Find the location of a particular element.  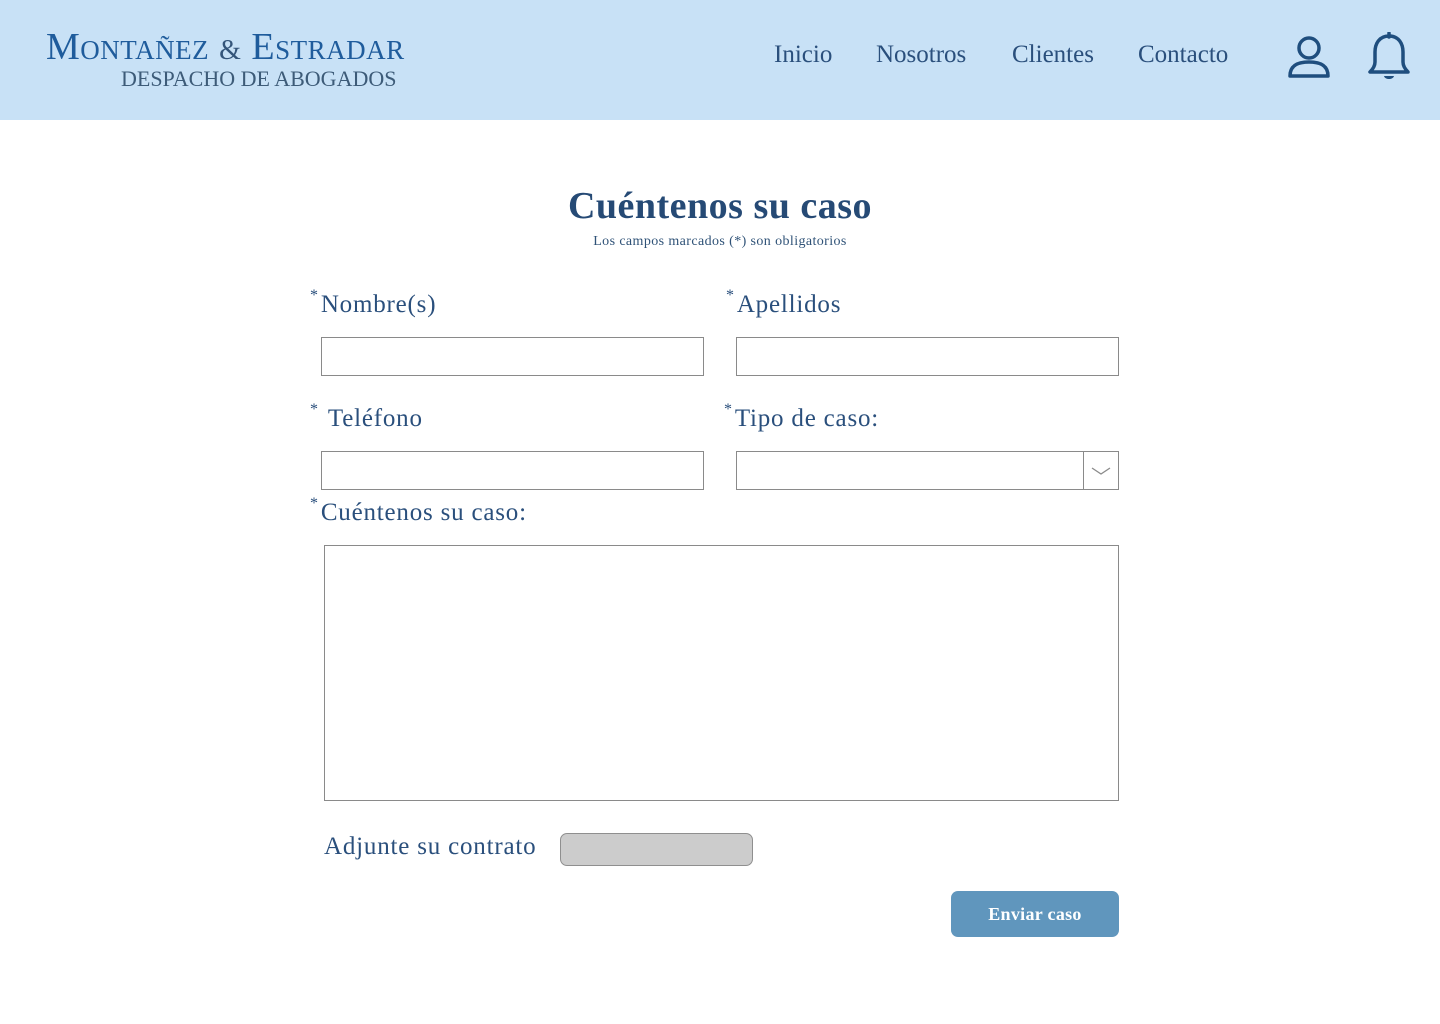

nav-link-clientes: Clientes is located at coordinates (1053, 55).